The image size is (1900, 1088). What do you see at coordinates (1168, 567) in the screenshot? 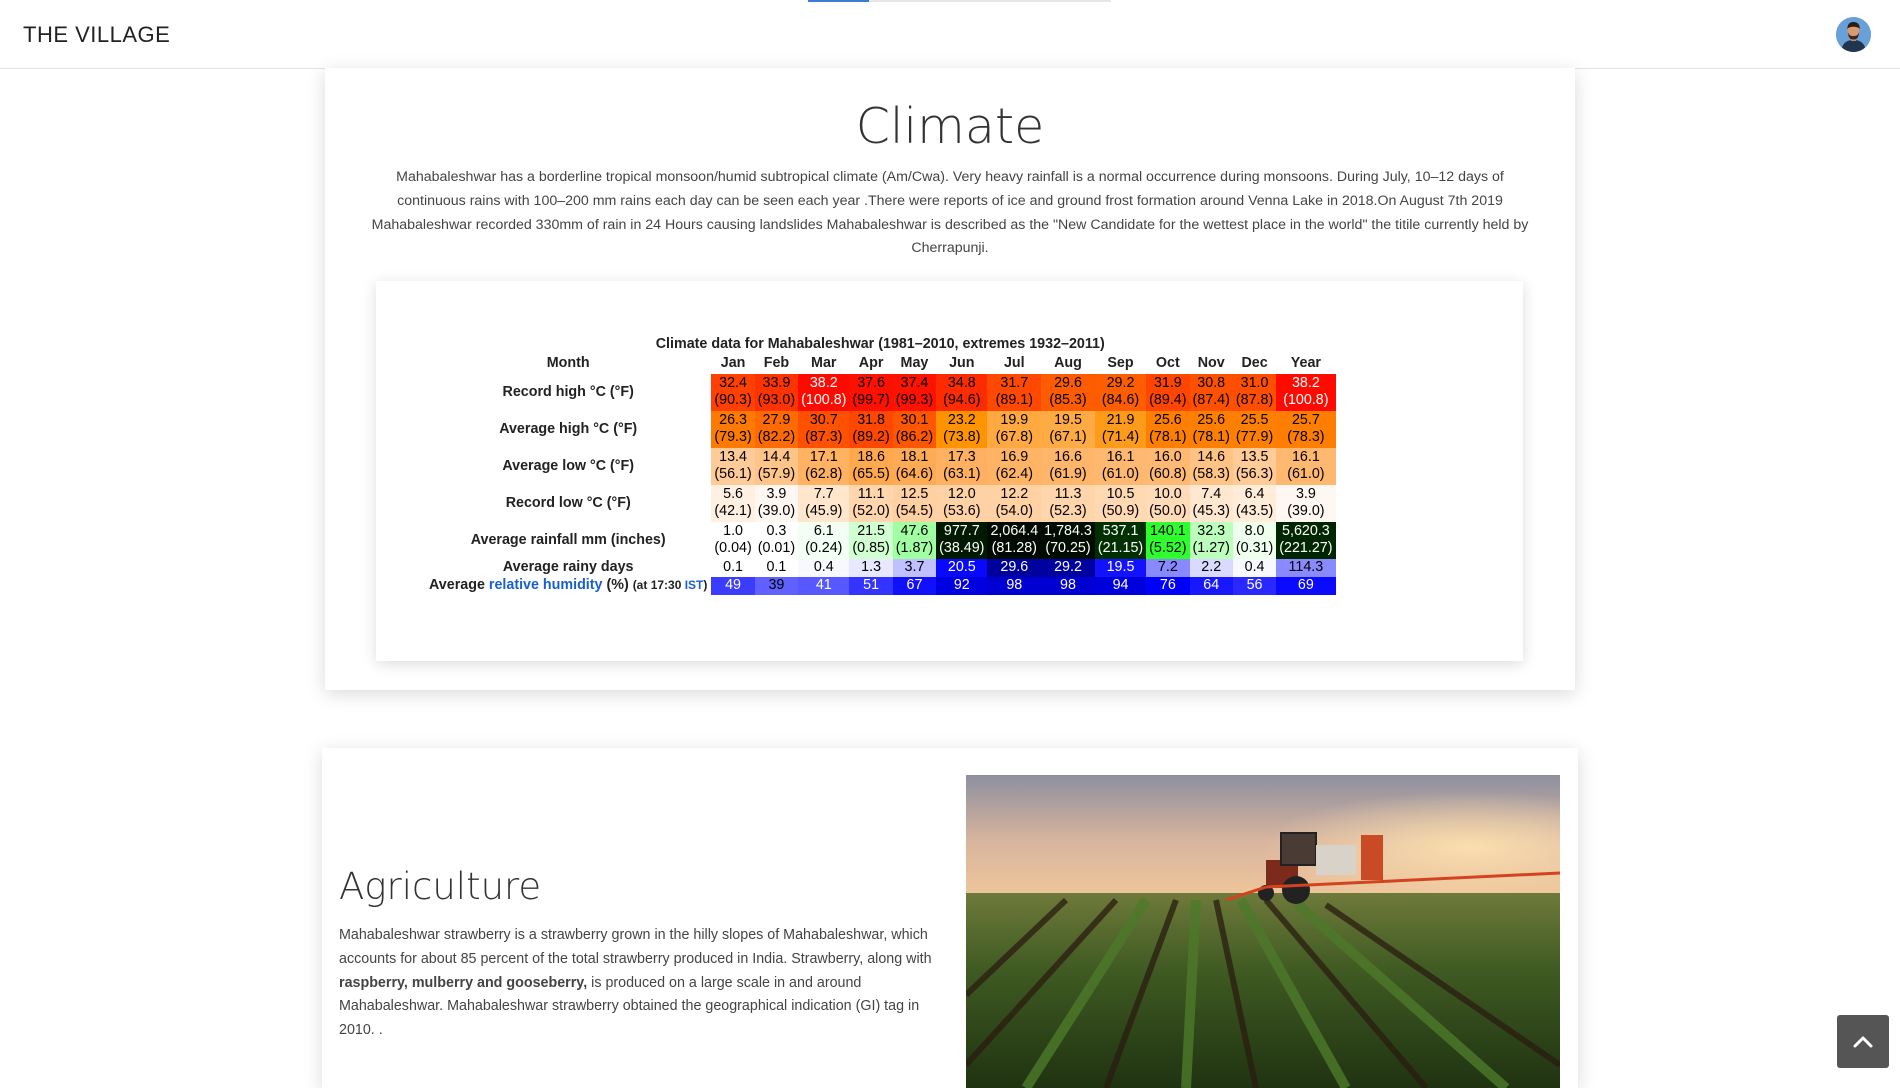
I see `table-cell: 7.2` at bounding box center [1168, 567].